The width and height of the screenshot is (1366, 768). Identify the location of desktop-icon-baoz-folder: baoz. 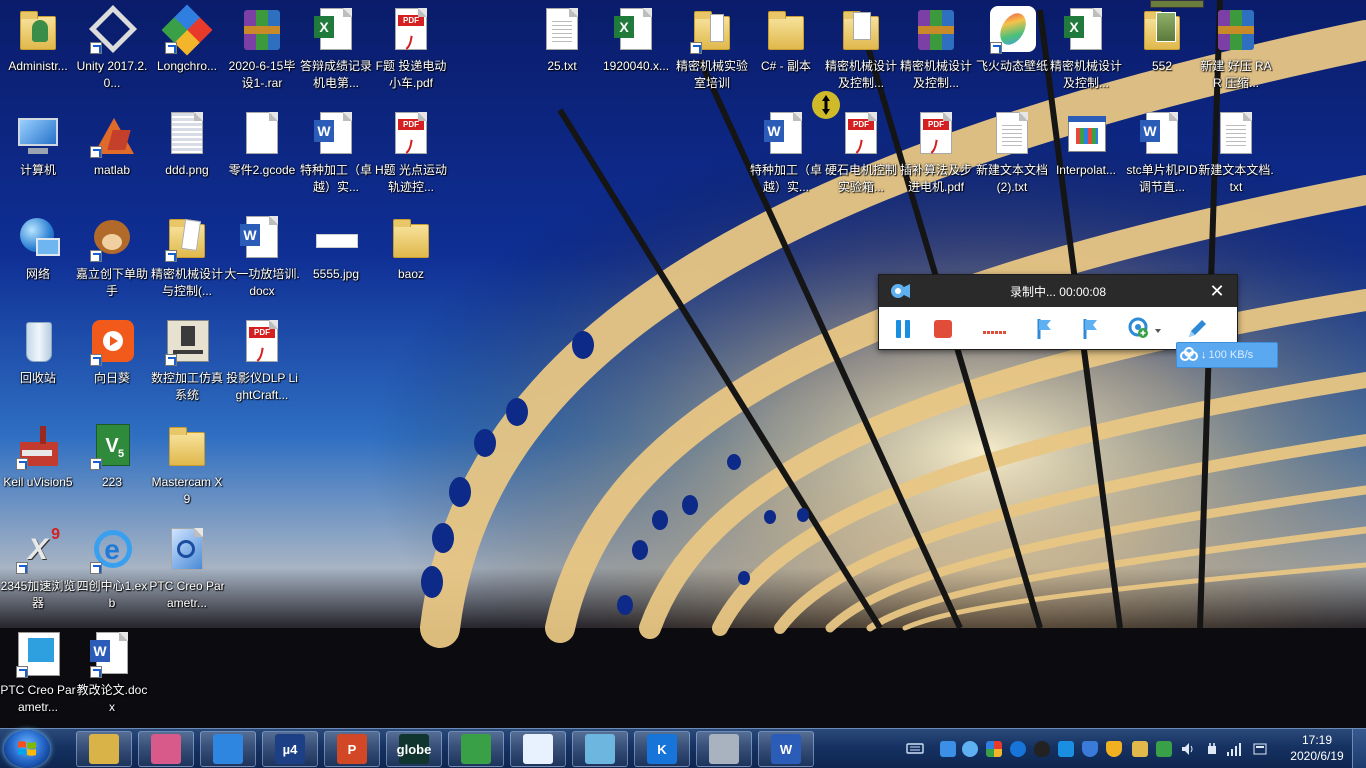
(411, 260).